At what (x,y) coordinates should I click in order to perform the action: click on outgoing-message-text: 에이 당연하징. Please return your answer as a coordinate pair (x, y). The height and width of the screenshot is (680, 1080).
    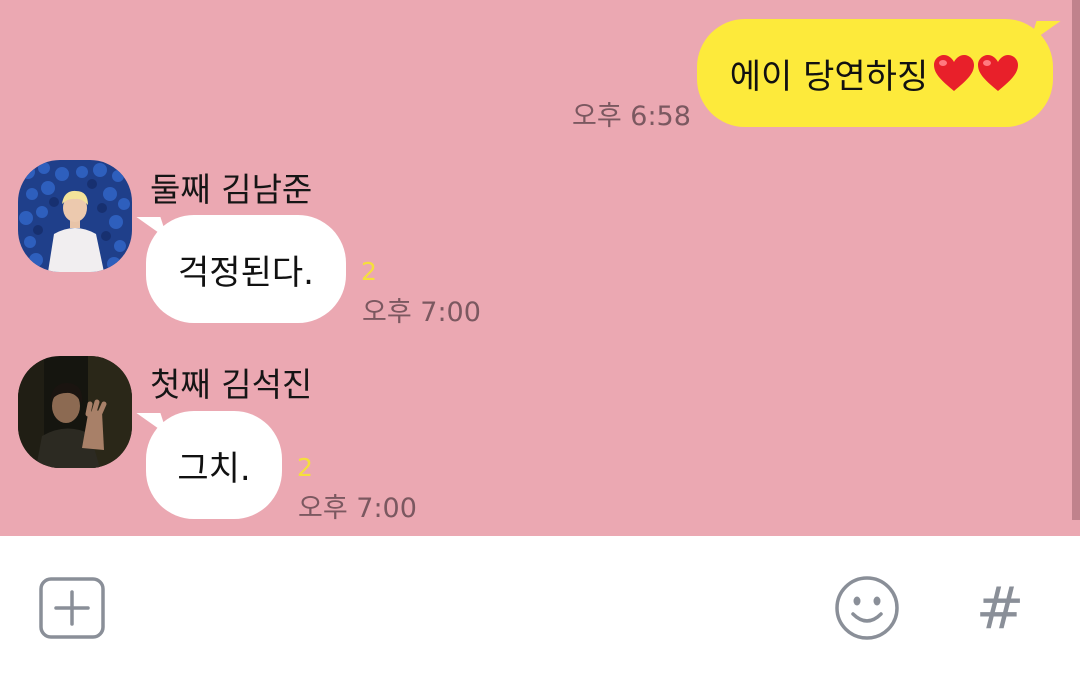
    Looking at the image, I should click on (829, 76).